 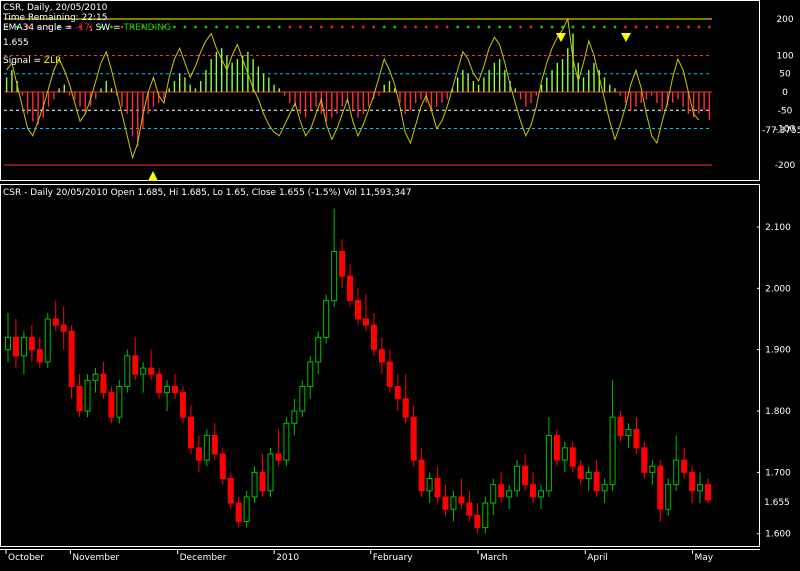 What do you see at coordinates (287, 558) in the screenshot?
I see `x-tick-label: 2010` at bounding box center [287, 558].